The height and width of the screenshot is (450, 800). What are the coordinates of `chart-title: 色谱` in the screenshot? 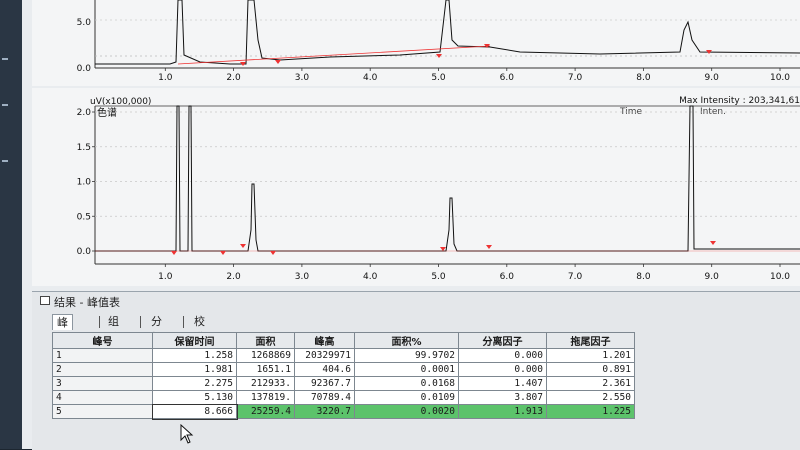 It's located at (107, 112).